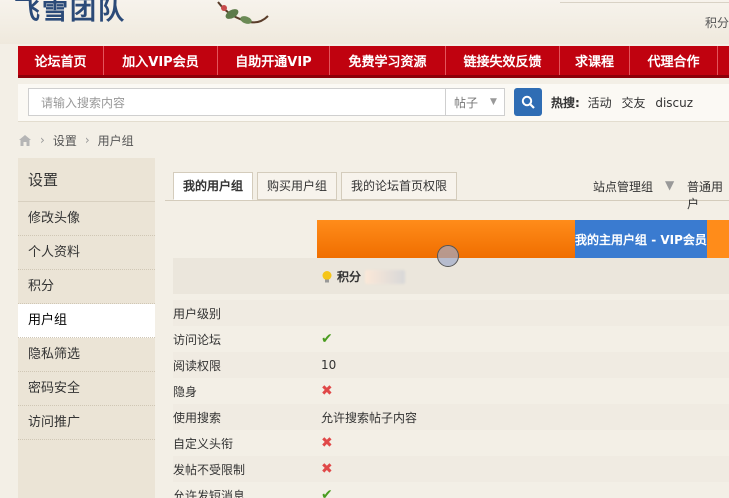  Describe the element at coordinates (388, 60) in the screenshot. I see `nav-item: 免费学习资源` at that location.